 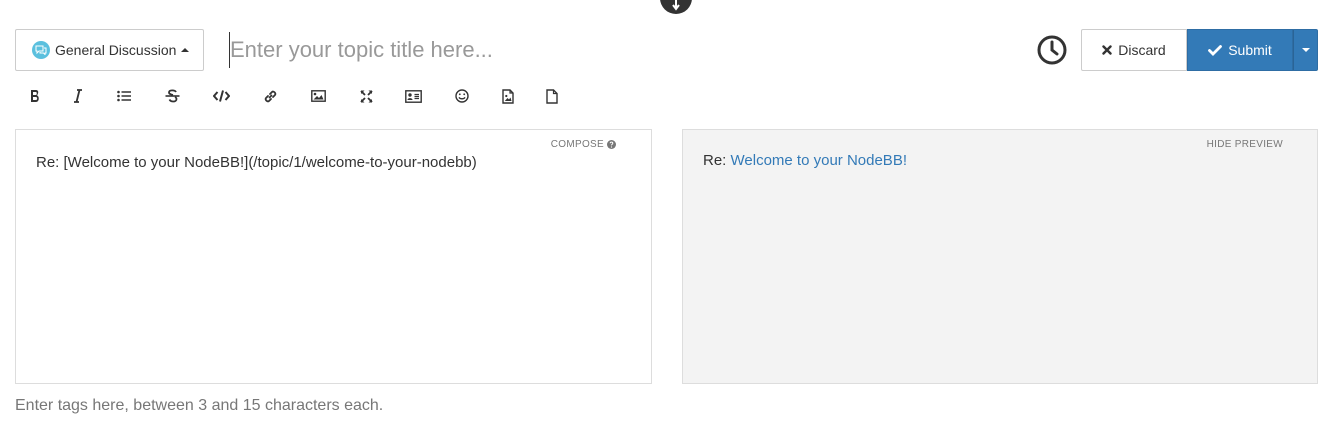 I want to click on caret-down-icon, so click(x=1305, y=50).